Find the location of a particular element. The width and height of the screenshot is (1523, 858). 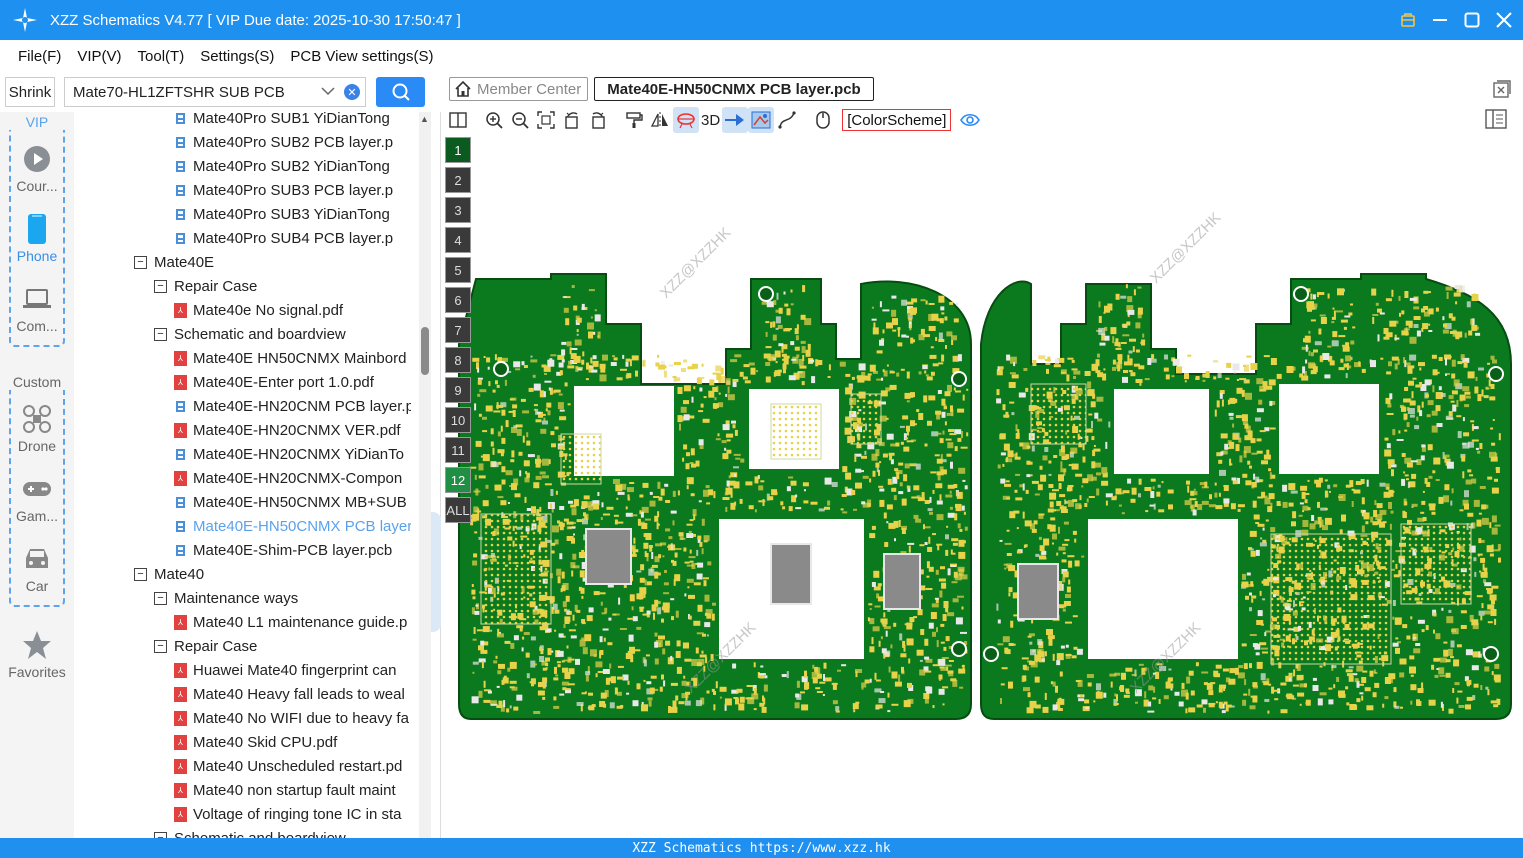

pin-arrow-icon is located at coordinates (735, 120).